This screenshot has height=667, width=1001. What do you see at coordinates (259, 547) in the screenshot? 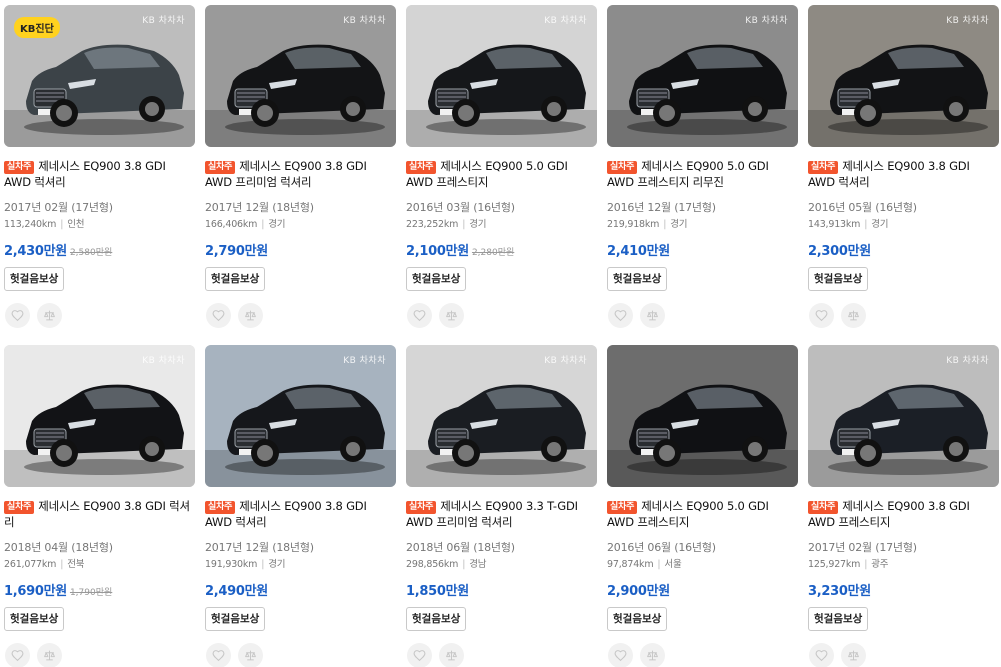
I see `car-year: 2017년 12월 (18년형)` at bounding box center [259, 547].